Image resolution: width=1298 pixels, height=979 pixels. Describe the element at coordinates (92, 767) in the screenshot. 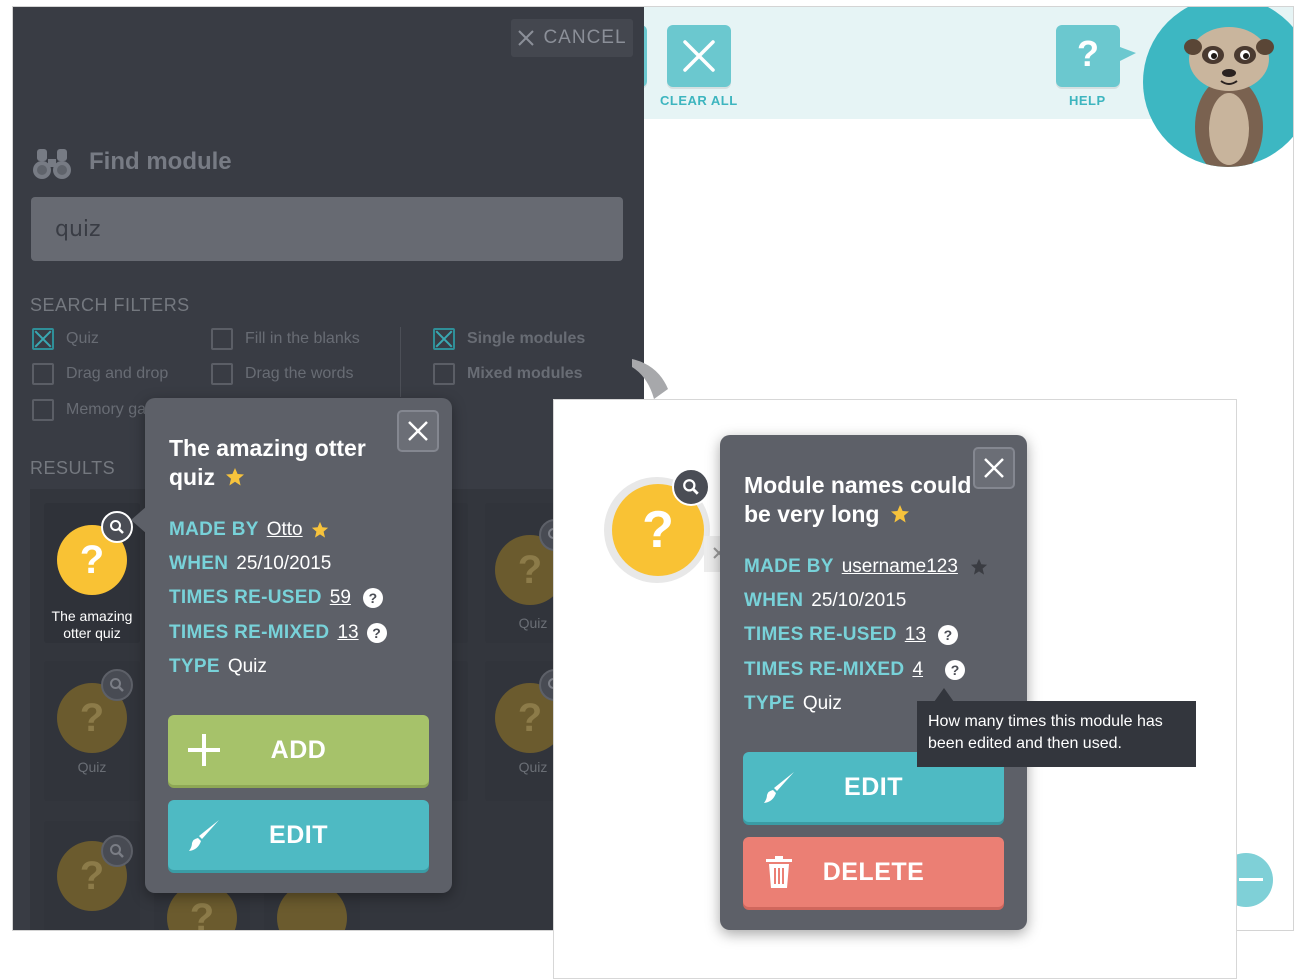

I see `result-card-label: Quiz` at that location.